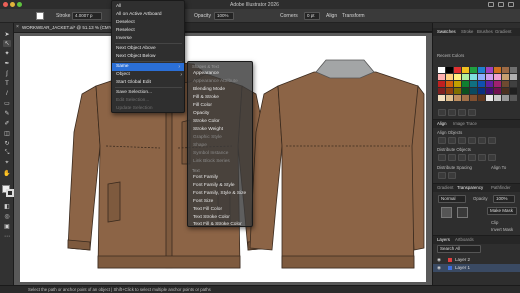 The width and height of the screenshot is (520, 293). What do you see at coordinates (7, 216) in the screenshot?
I see `draw-mode-icon: ◎` at bounding box center [7, 216].